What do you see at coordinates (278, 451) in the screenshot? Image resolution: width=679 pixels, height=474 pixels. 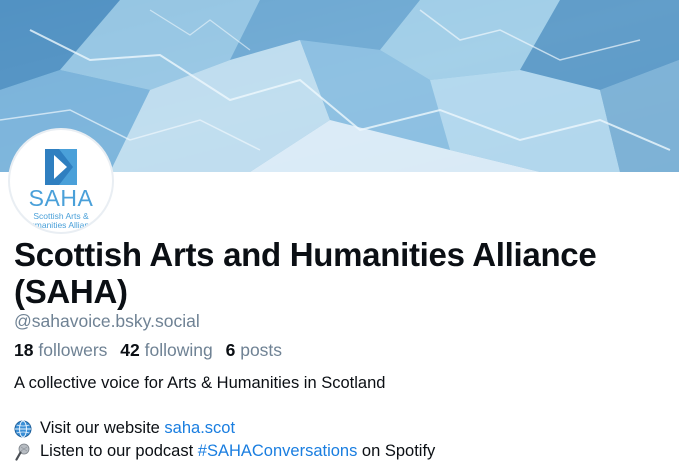 I see `podcast-hashtag-link: #SAHAConversations` at bounding box center [278, 451].